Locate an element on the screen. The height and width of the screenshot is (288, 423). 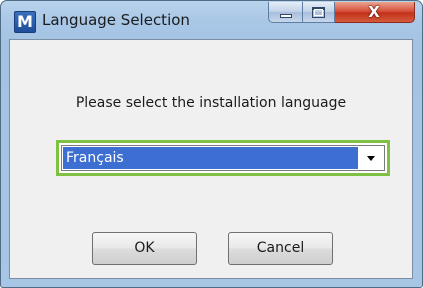
close-button: X is located at coordinates (375, 12).